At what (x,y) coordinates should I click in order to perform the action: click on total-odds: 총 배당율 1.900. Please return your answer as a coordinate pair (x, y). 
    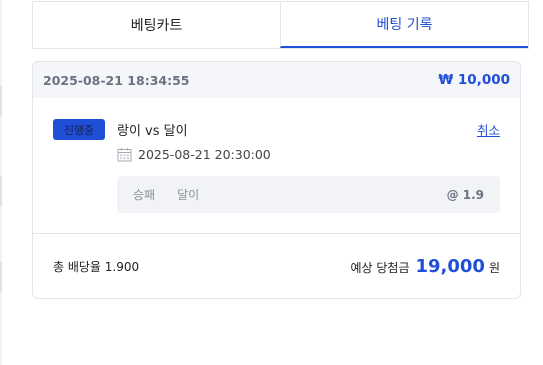
    Looking at the image, I should click on (96, 267).